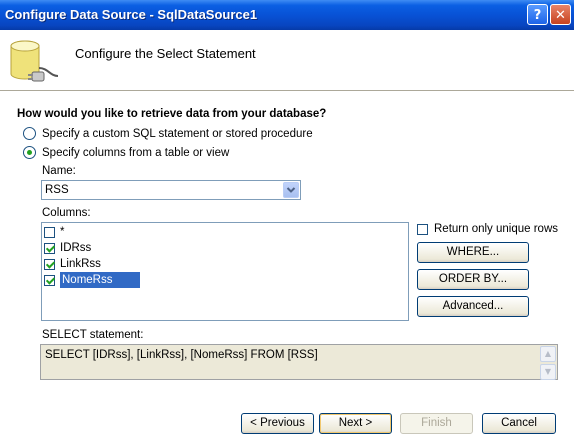 This screenshot has width=574, height=442. What do you see at coordinates (291, 190) in the screenshot?
I see `chevron-down-icon` at bounding box center [291, 190].